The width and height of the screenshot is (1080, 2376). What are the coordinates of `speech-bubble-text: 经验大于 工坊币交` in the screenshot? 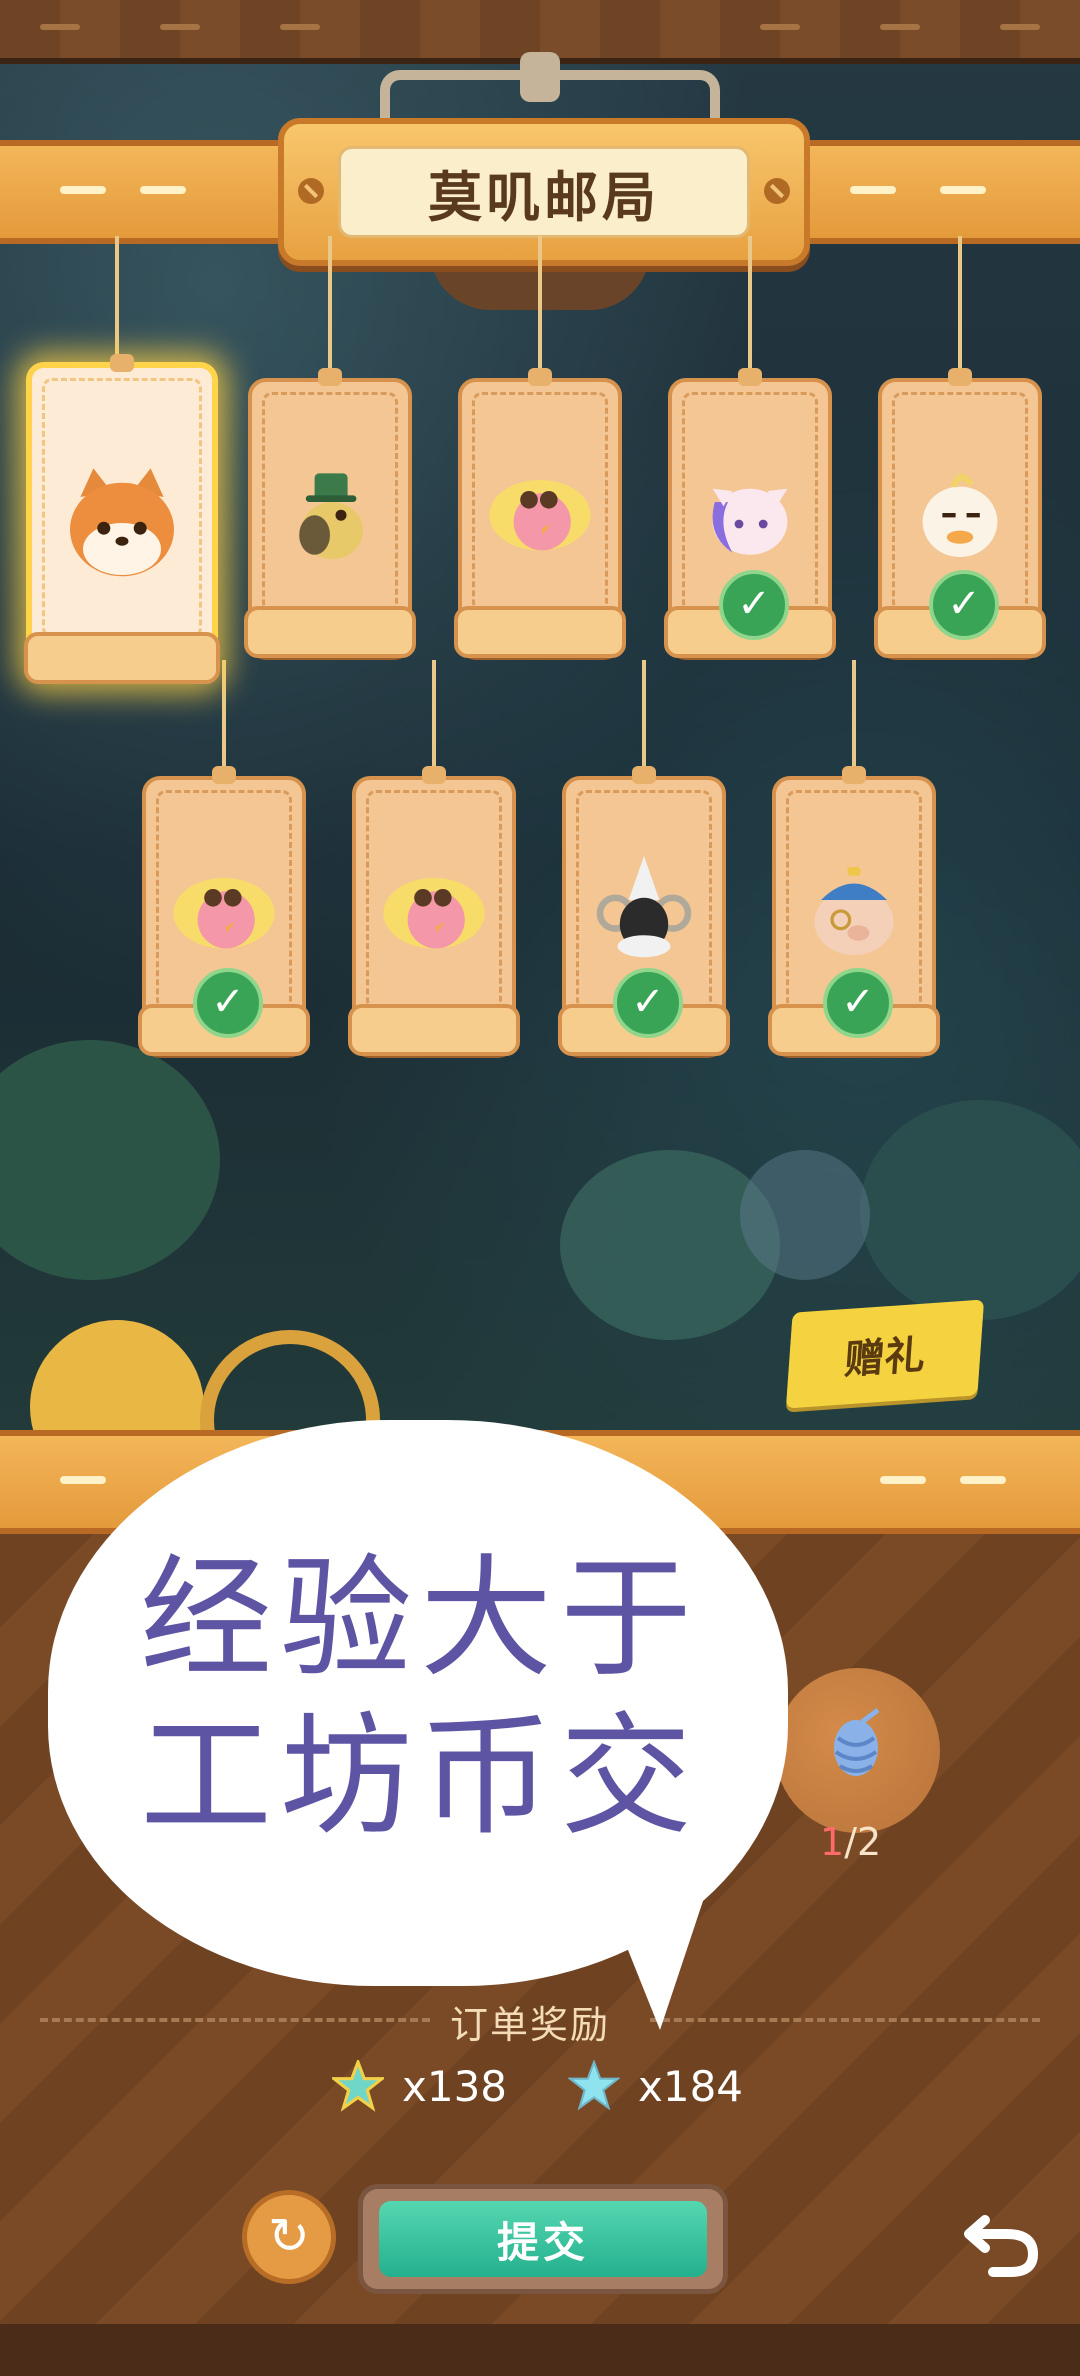 It's located at (420, 1698).